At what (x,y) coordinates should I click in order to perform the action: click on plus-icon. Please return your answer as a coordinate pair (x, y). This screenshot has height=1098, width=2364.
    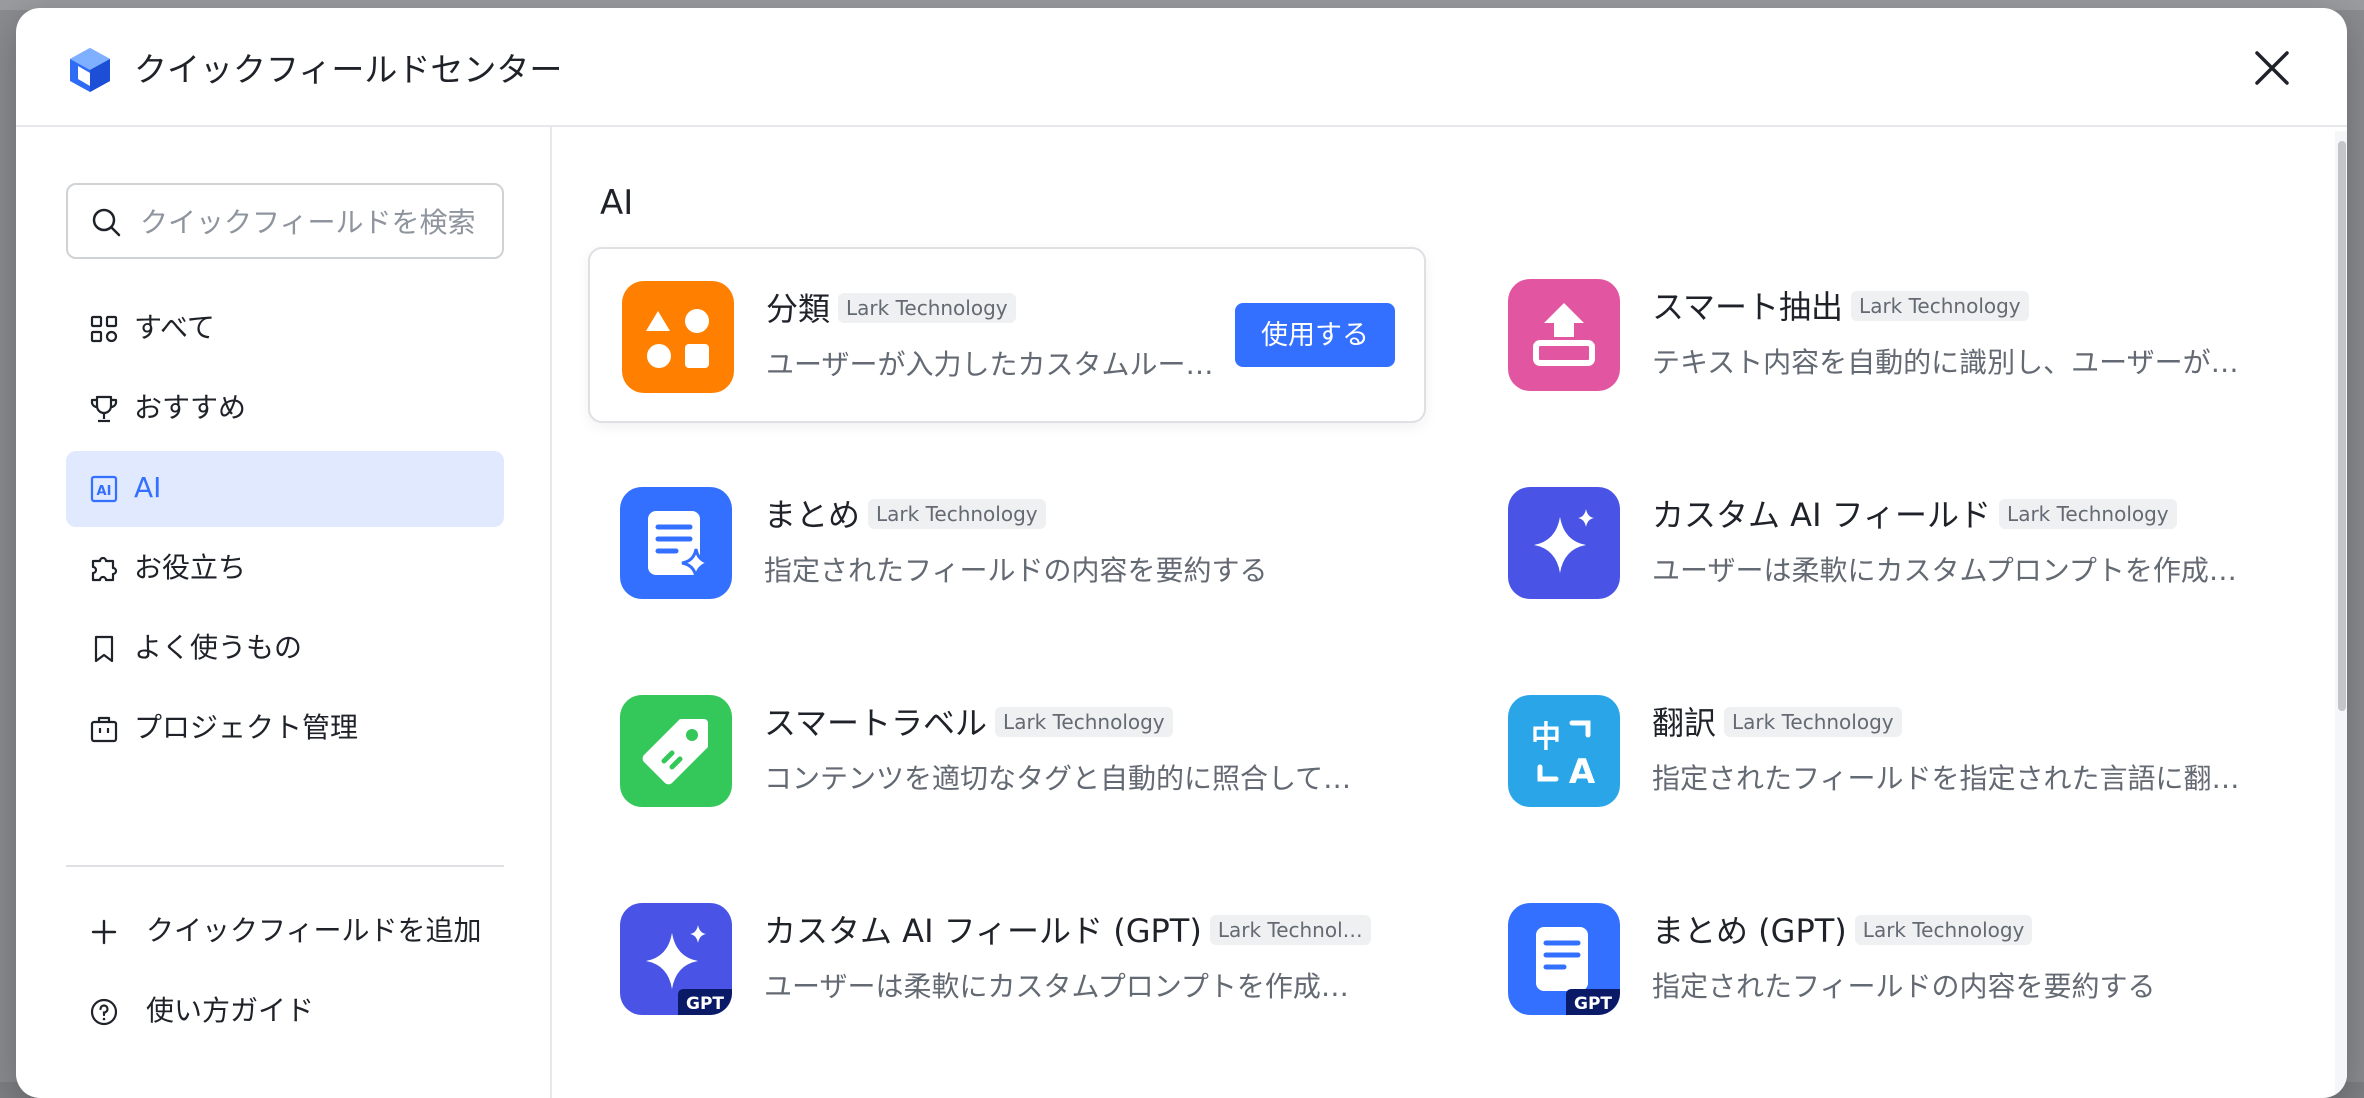
    Looking at the image, I should click on (104, 932).